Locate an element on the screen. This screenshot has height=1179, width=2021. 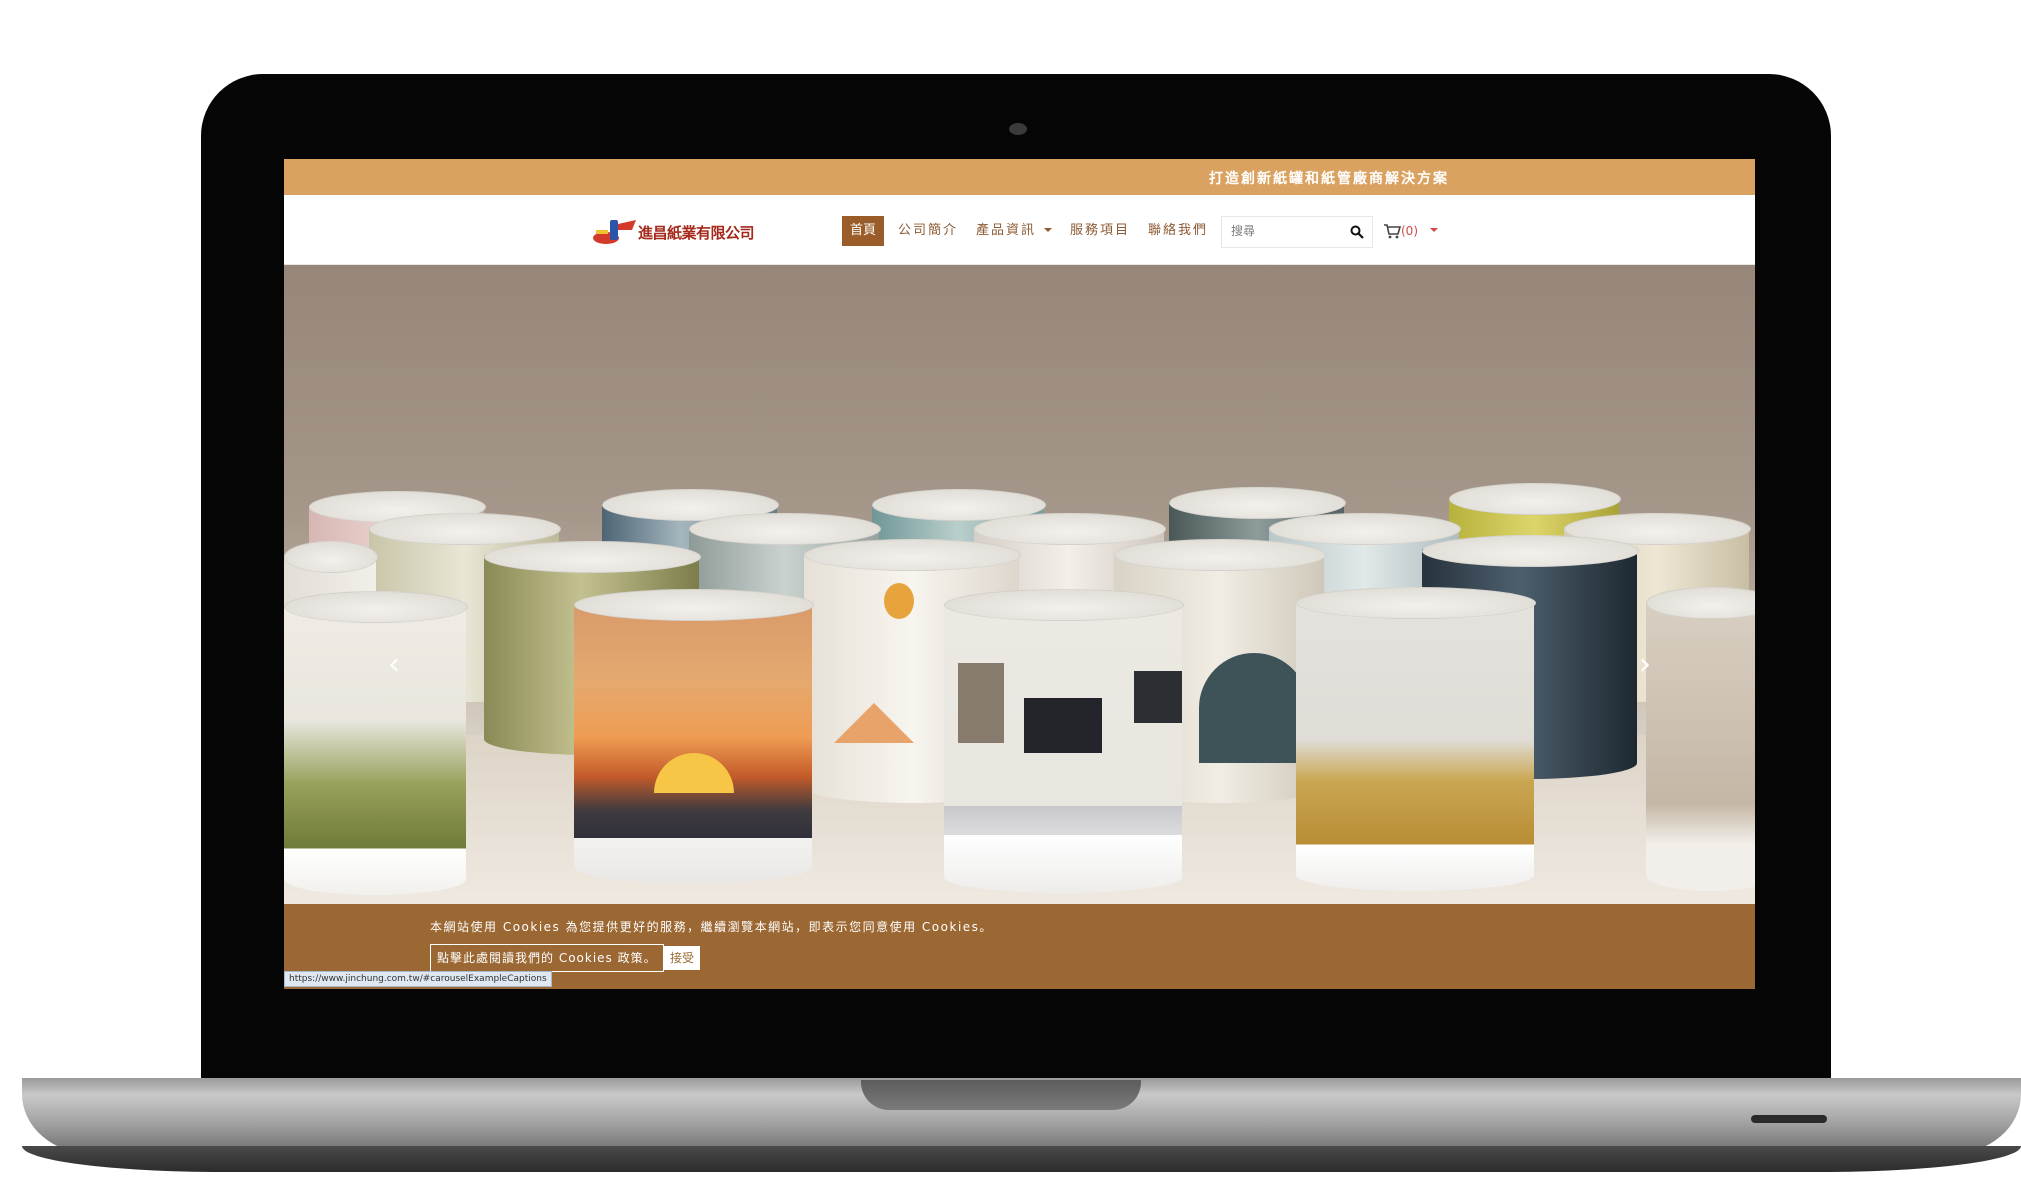
paper-tube-wheat is located at coordinates (1416, 739).